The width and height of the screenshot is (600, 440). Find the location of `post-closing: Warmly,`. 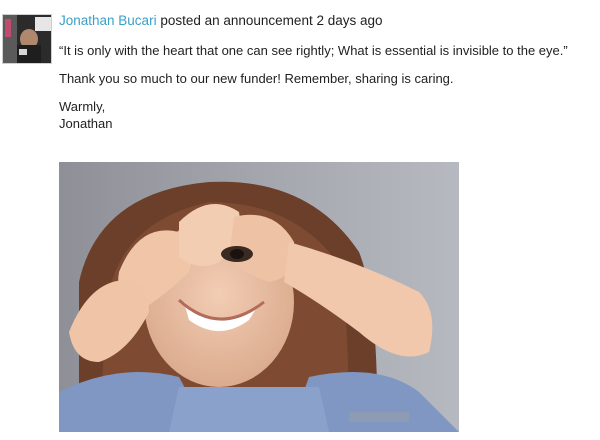

post-closing: Warmly, is located at coordinates (82, 106).